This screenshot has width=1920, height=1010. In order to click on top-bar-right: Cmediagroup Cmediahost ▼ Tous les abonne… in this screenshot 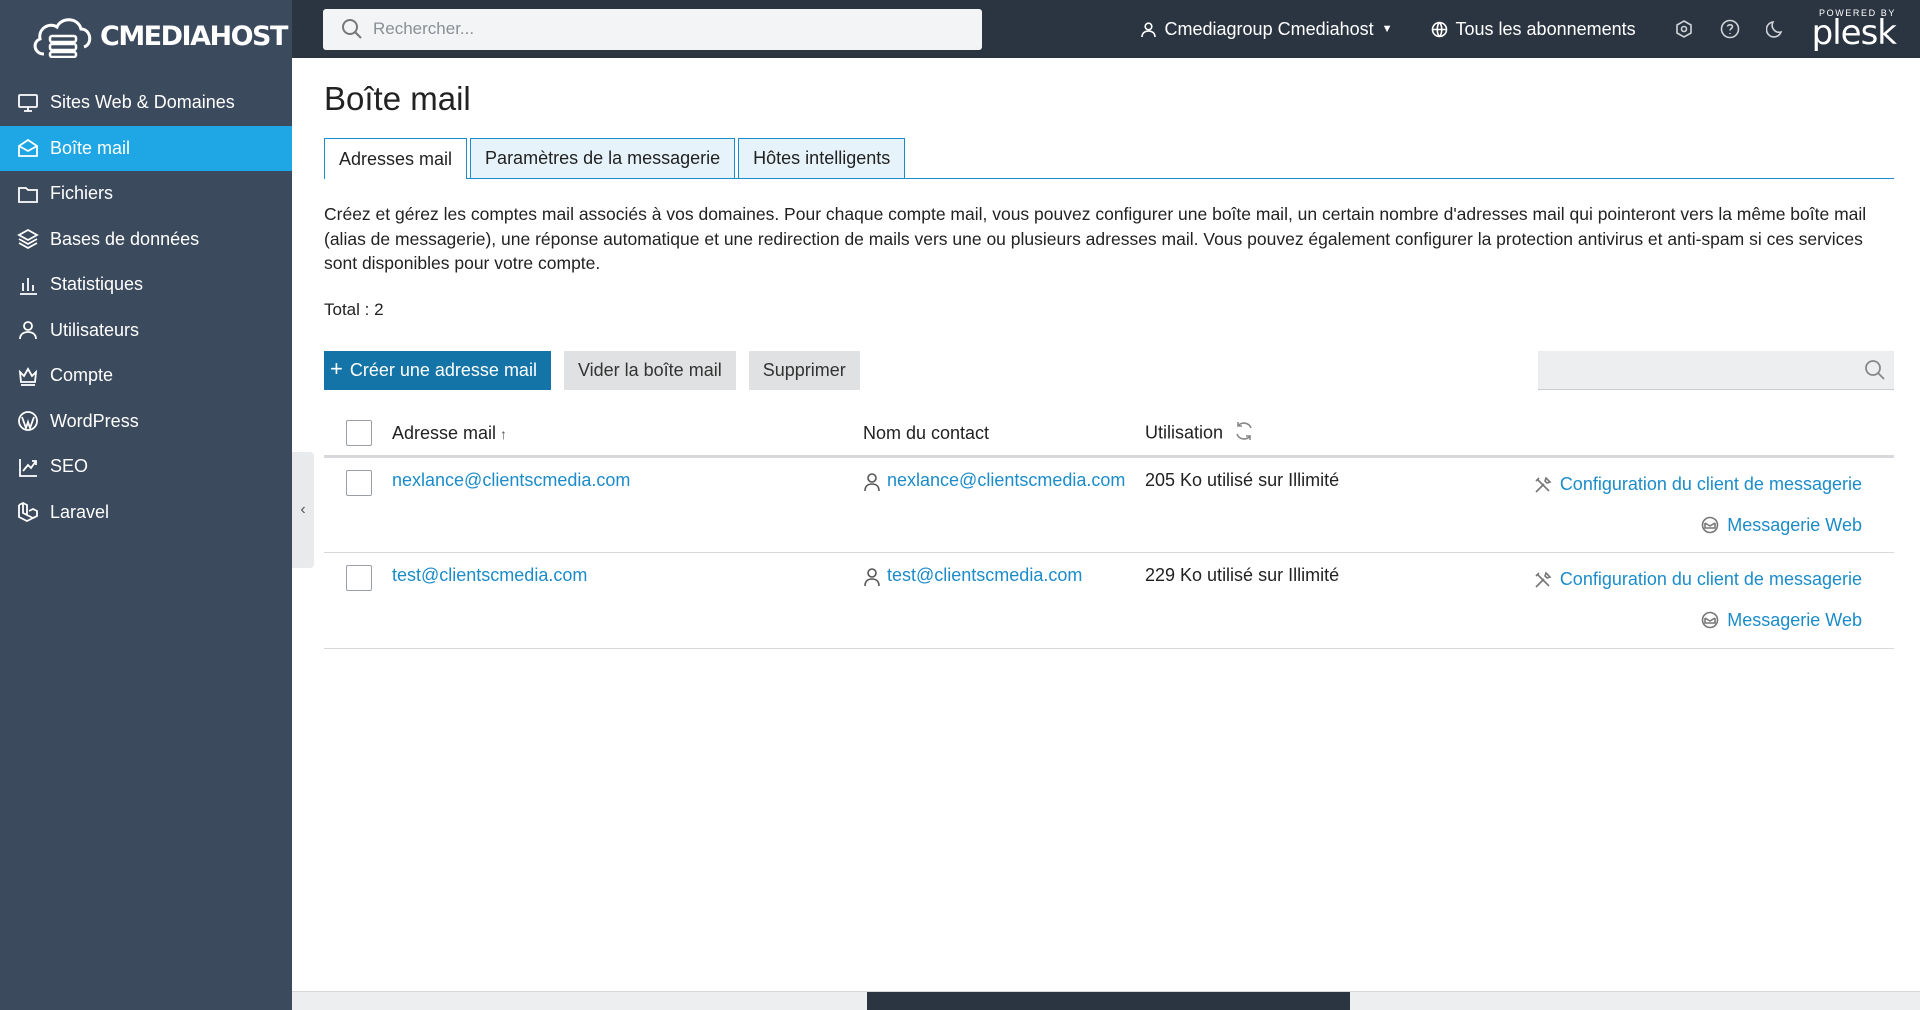, I will do `click(1530, 29)`.